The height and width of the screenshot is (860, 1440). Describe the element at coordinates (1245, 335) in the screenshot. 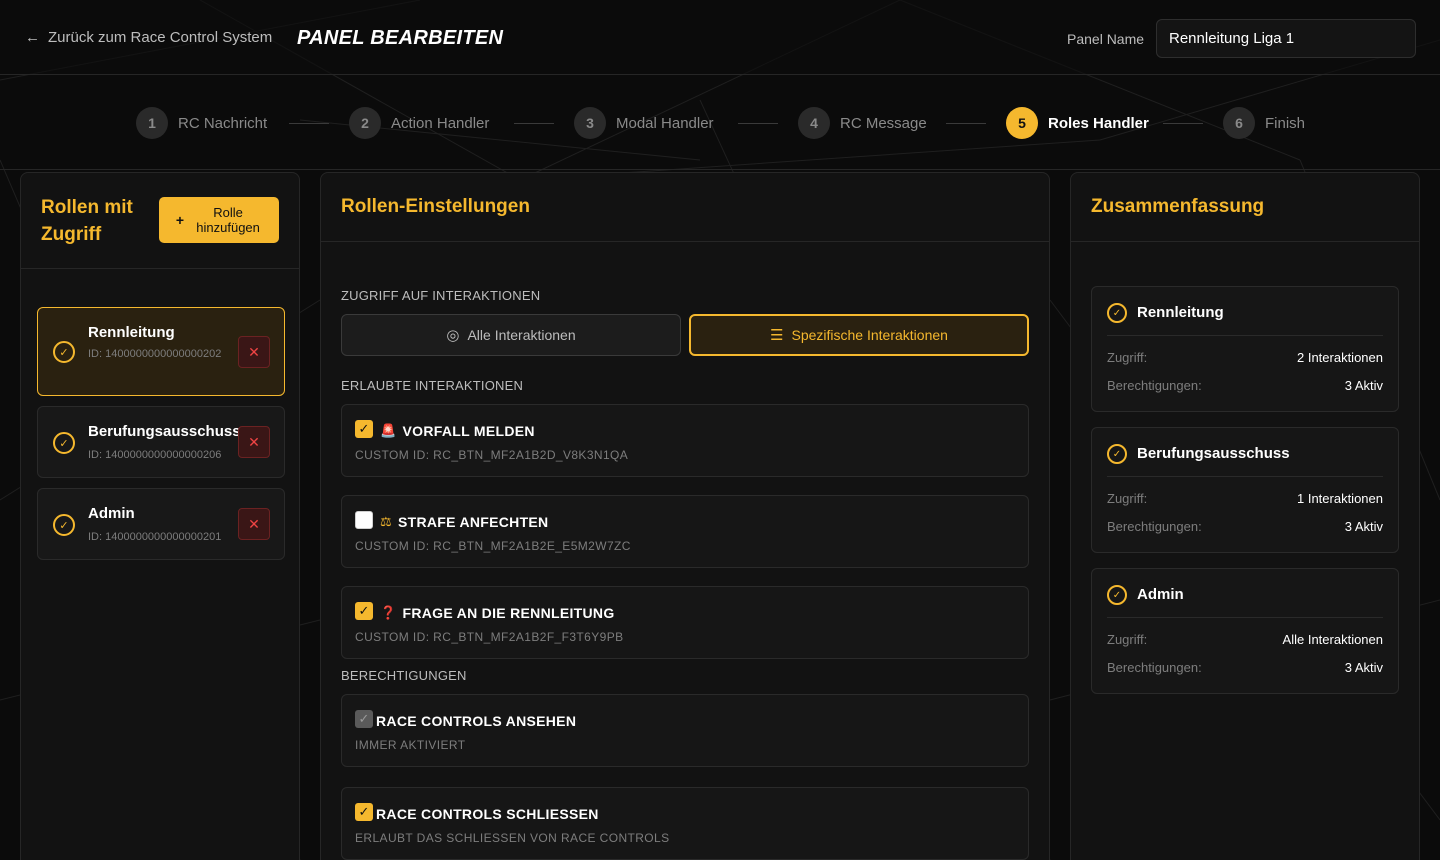

I see `divider` at that location.